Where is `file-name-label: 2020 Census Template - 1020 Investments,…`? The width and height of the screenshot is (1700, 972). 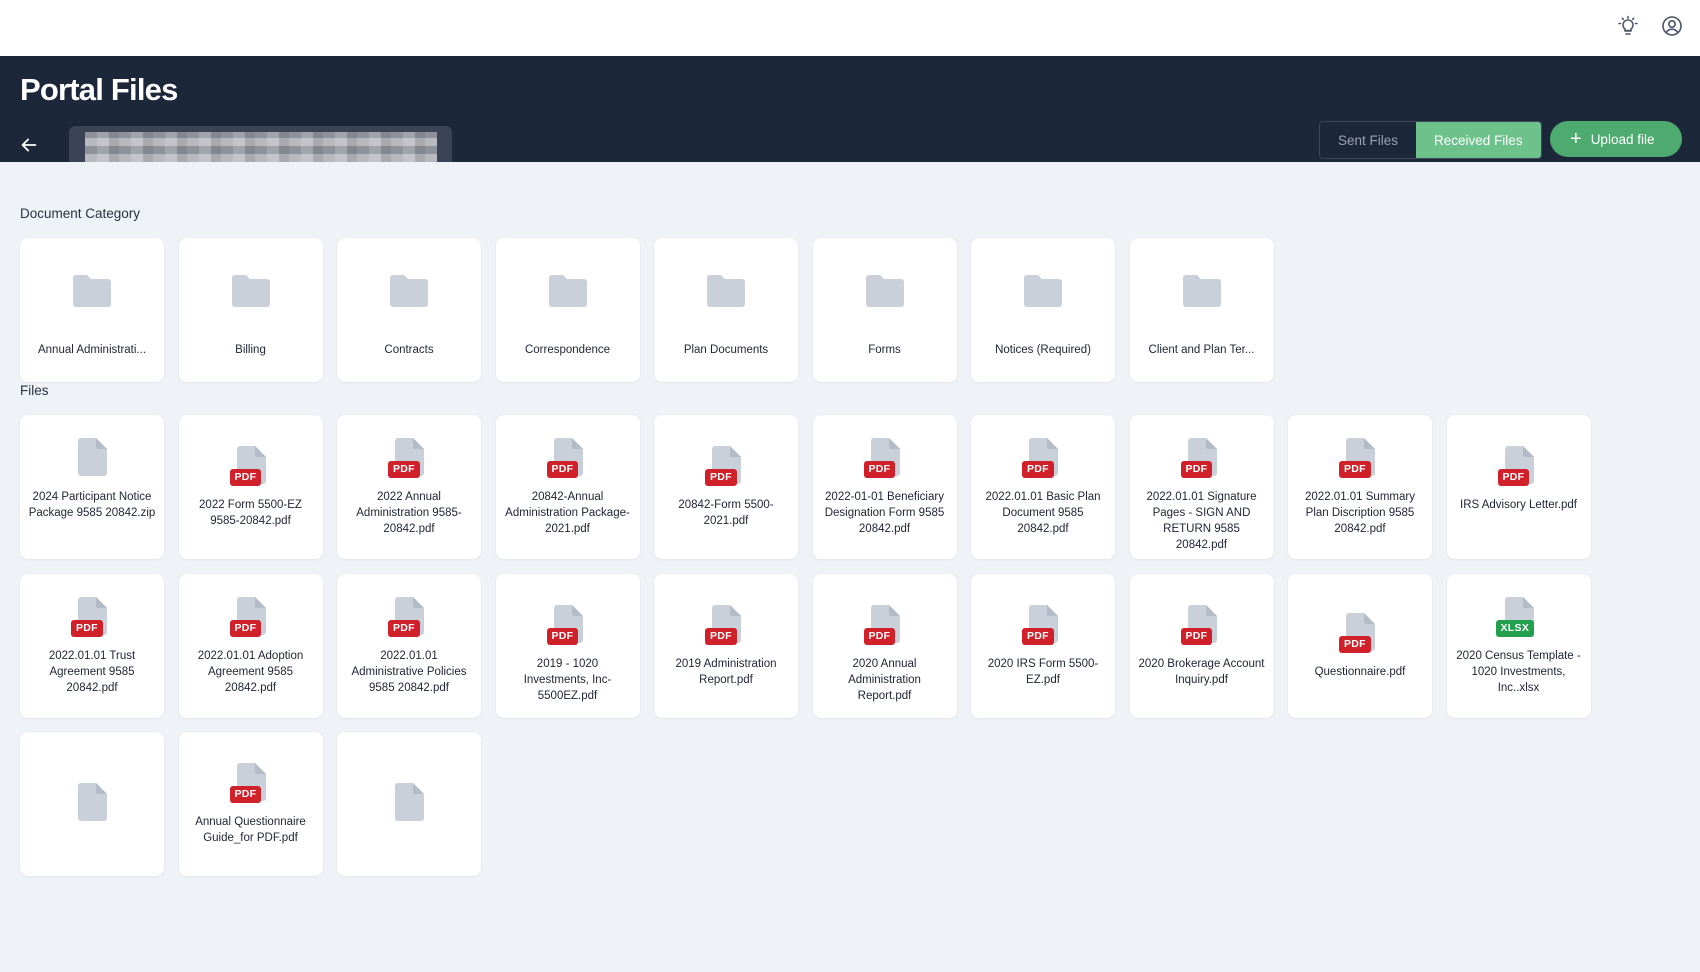
file-name-label: 2020 Census Template - 1020 Investments,… is located at coordinates (1518, 672).